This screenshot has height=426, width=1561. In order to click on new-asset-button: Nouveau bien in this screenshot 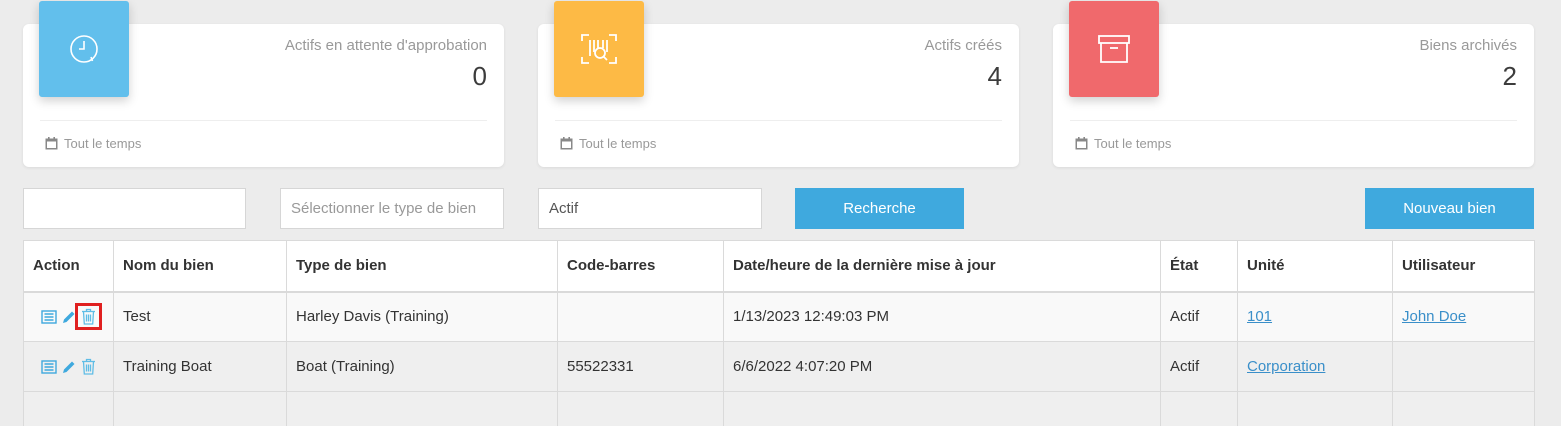, I will do `click(1449, 208)`.